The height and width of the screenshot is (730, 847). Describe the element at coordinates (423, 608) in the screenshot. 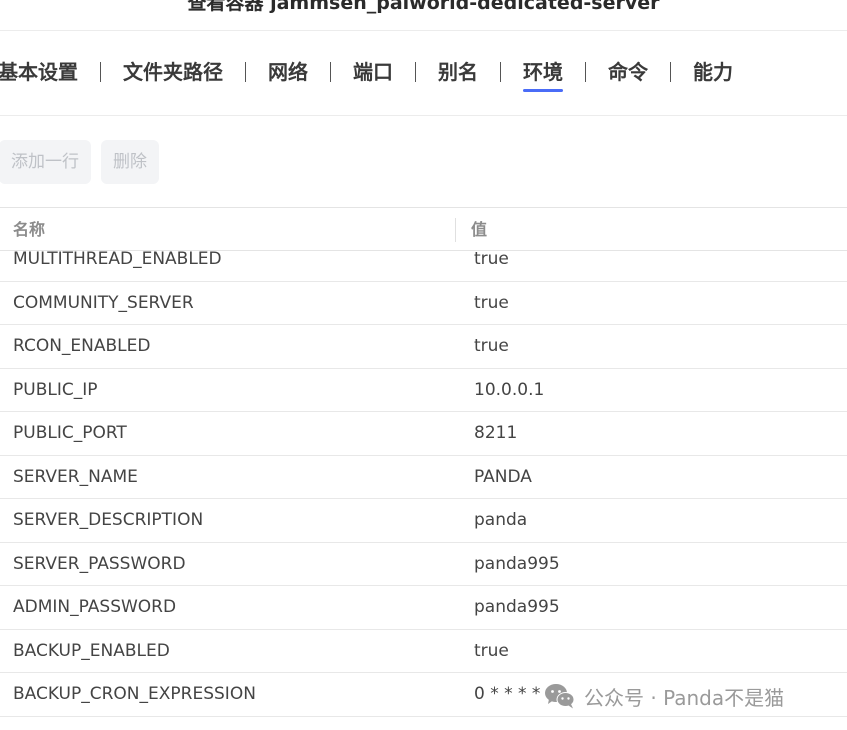

I see `table-row: ADMIN_PASSWORD panda995` at that location.